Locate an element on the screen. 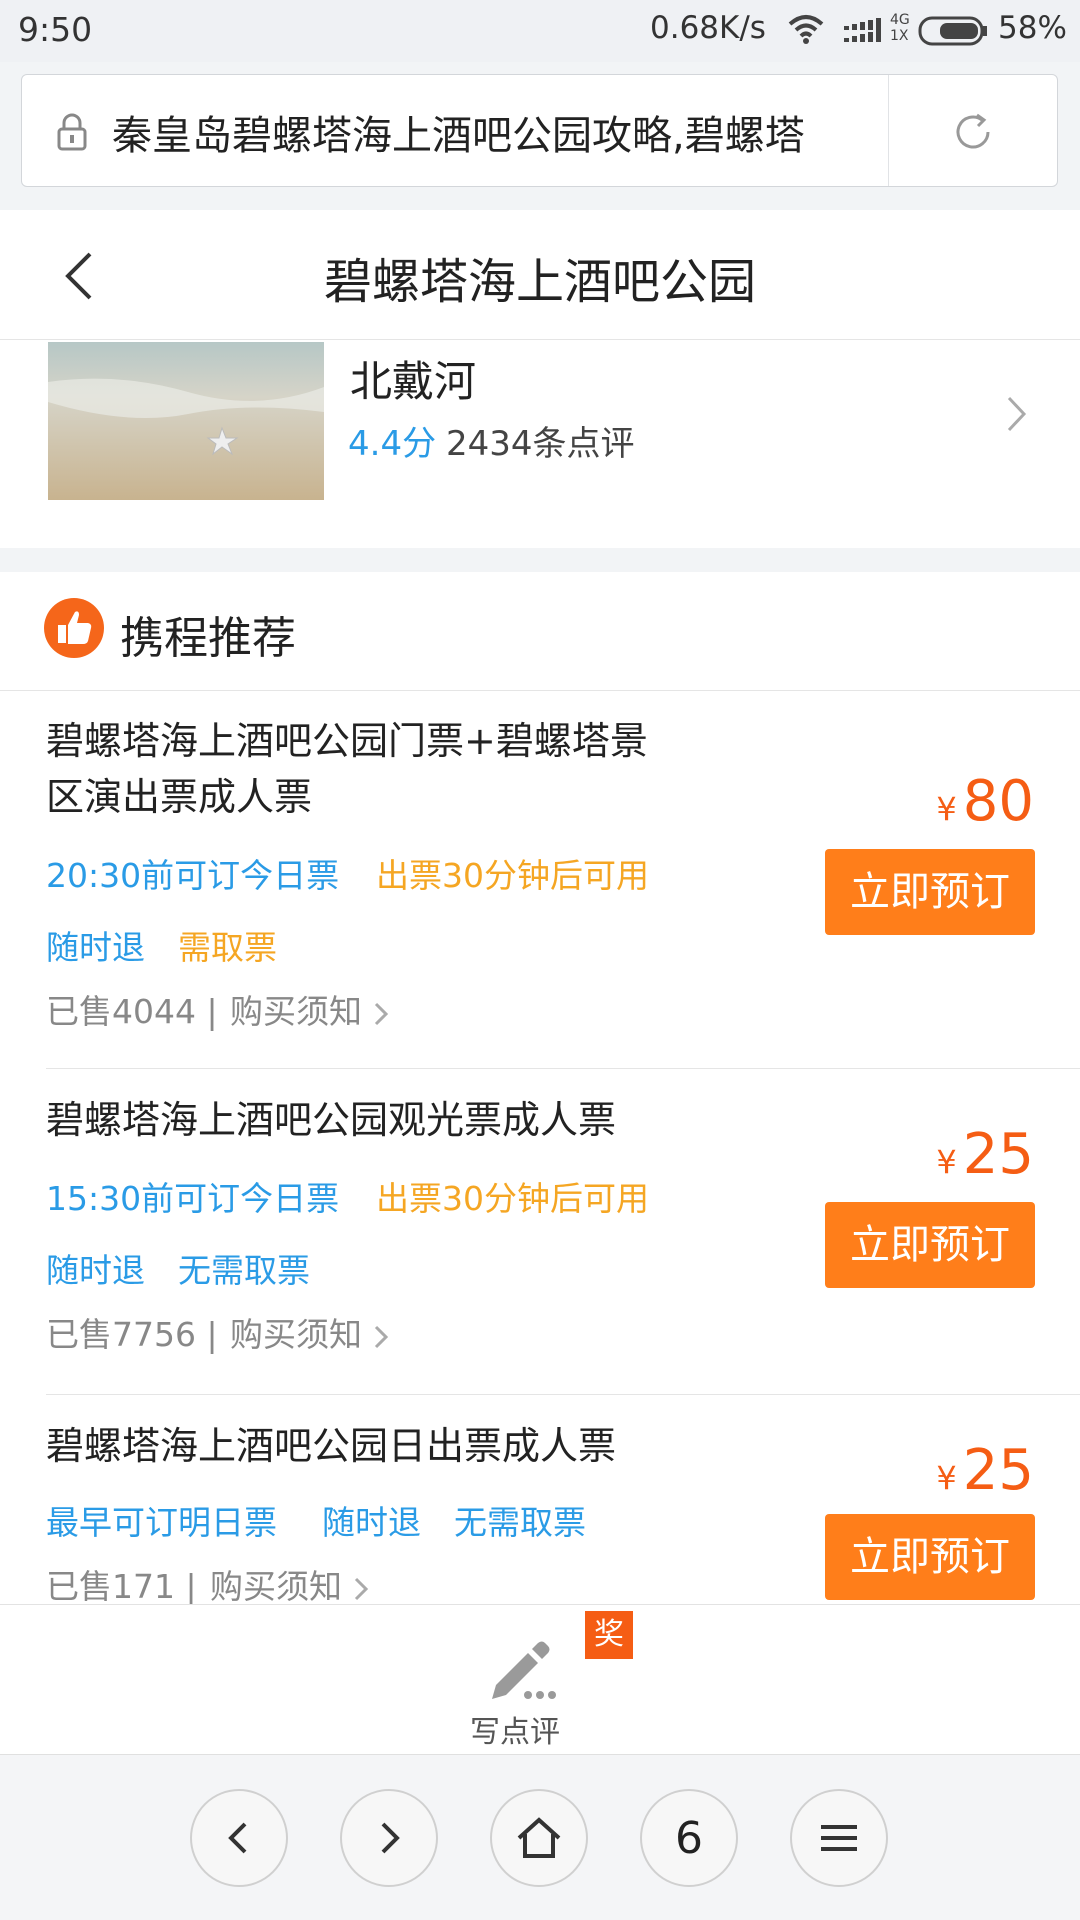 This screenshot has width=1080, height=1920. browser-bottom-bar: 6 is located at coordinates (540, 1837).